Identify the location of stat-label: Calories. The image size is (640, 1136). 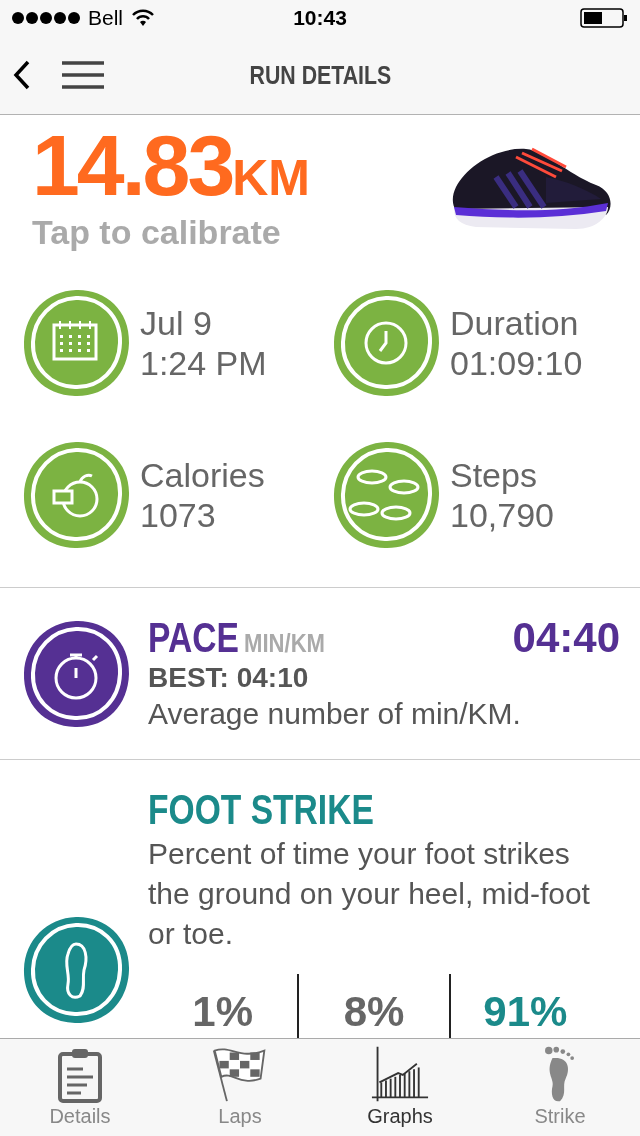
(202, 475).